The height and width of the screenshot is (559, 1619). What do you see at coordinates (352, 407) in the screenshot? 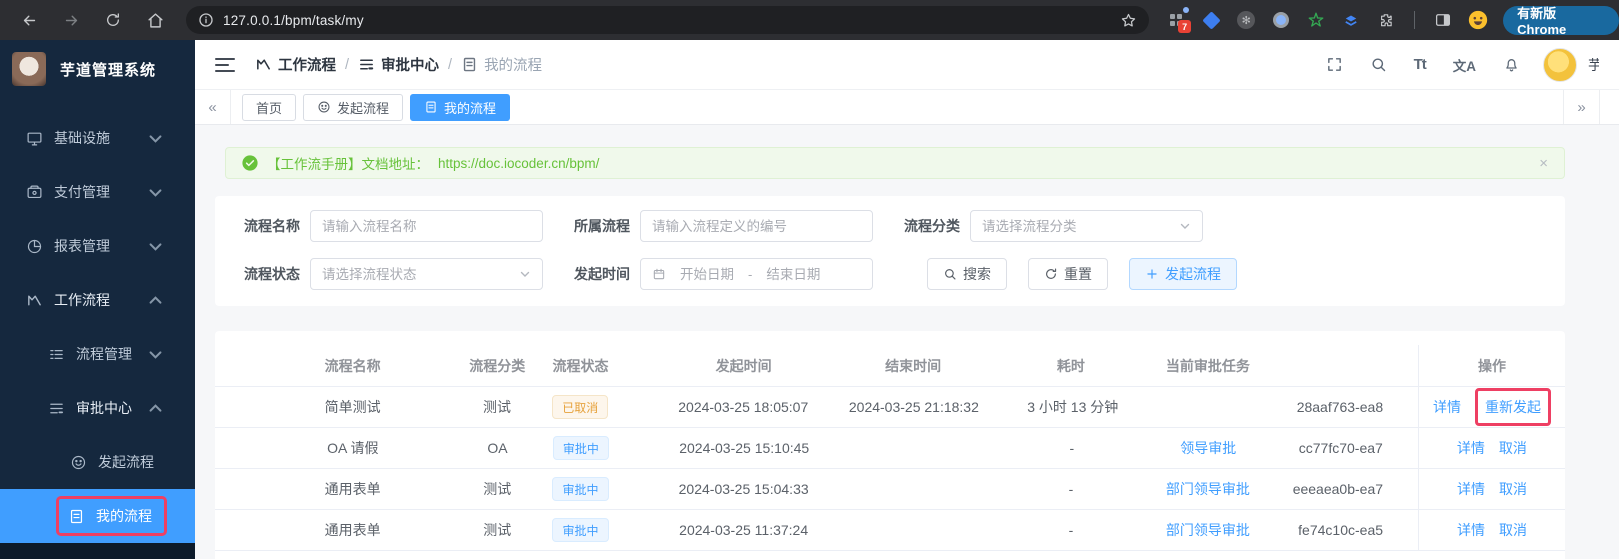
I see `cell-process-name: 简单测试` at bounding box center [352, 407].